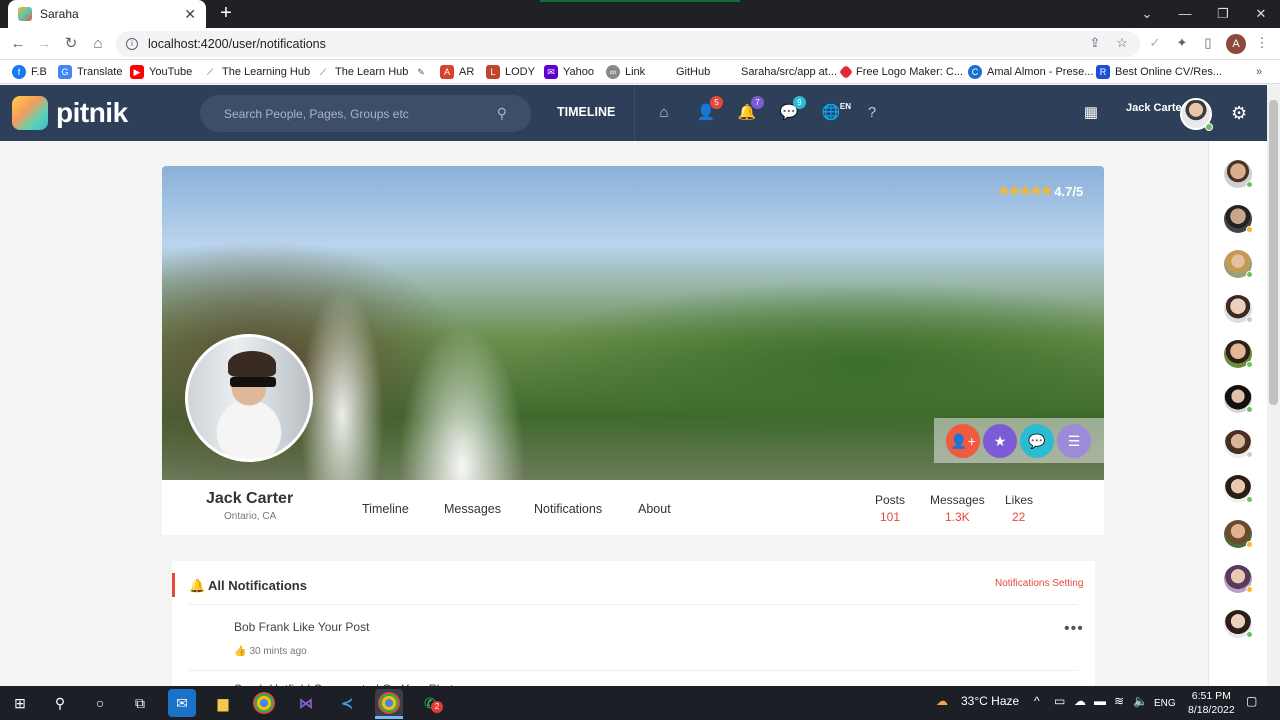 Image resolution: width=1280 pixels, height=720 pixels. I want to click on resume-icon: R, so click(1103, 72).